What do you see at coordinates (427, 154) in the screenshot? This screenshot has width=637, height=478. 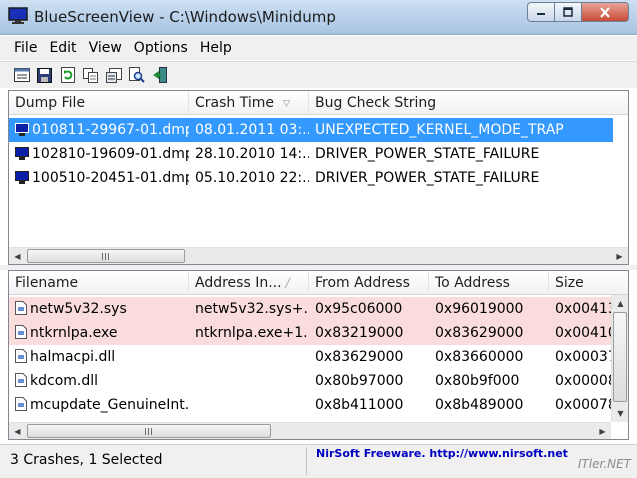 I see `bug-check-cell: DRIVER_POWER_STATE_FAILURE` at bounding box center [427, 154].